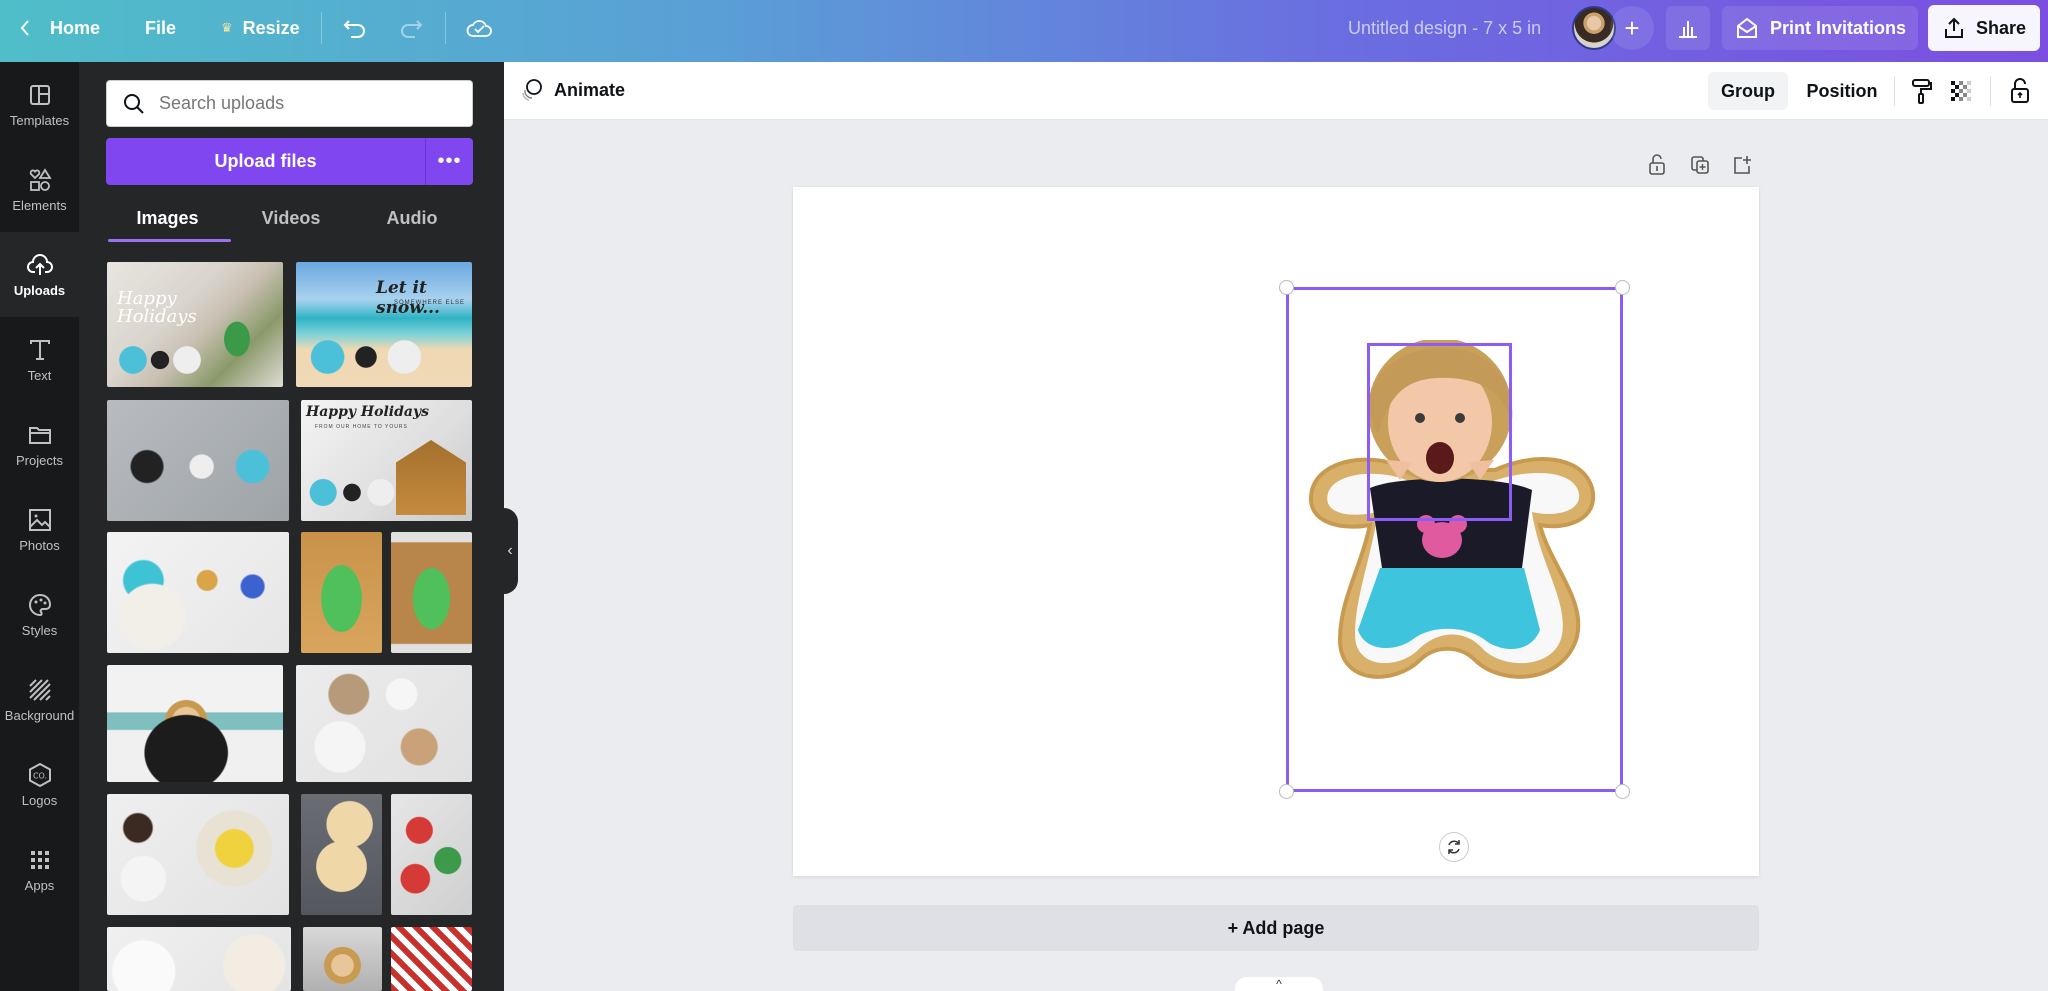 Image resolution: width=2048 pixels, height=991 pixels. I want to click on upload-files-button: Upload files, so click(266, 161).